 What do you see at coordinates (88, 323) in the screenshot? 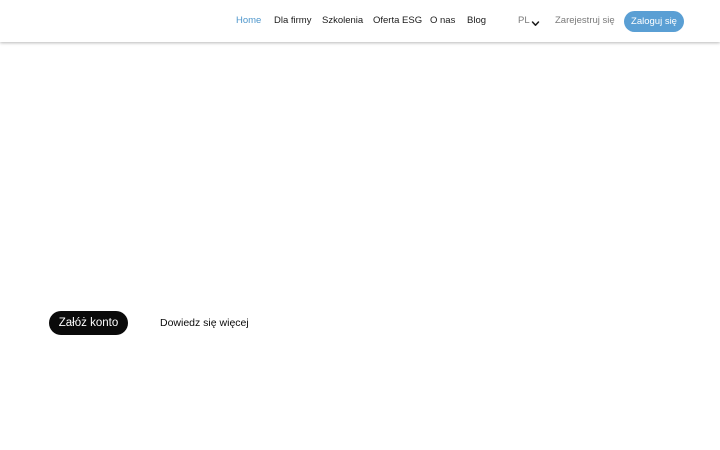
I see `create-account-button: Załóż konto` at bounding box center [88, 323].